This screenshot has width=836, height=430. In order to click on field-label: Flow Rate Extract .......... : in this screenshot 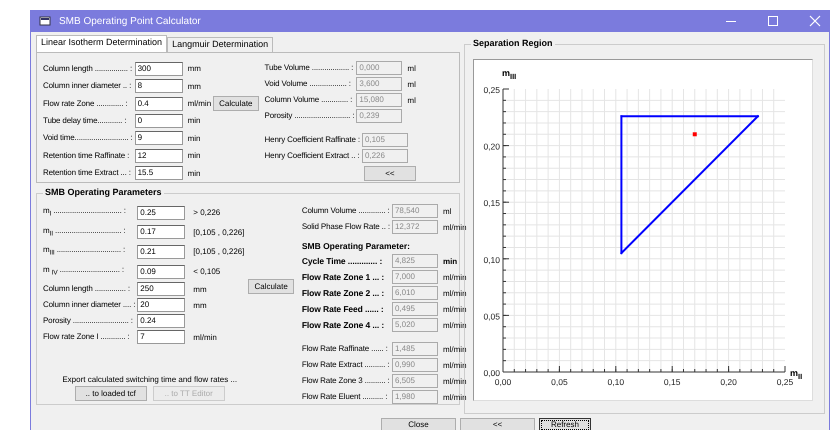, I will do `click(346, 365)`.